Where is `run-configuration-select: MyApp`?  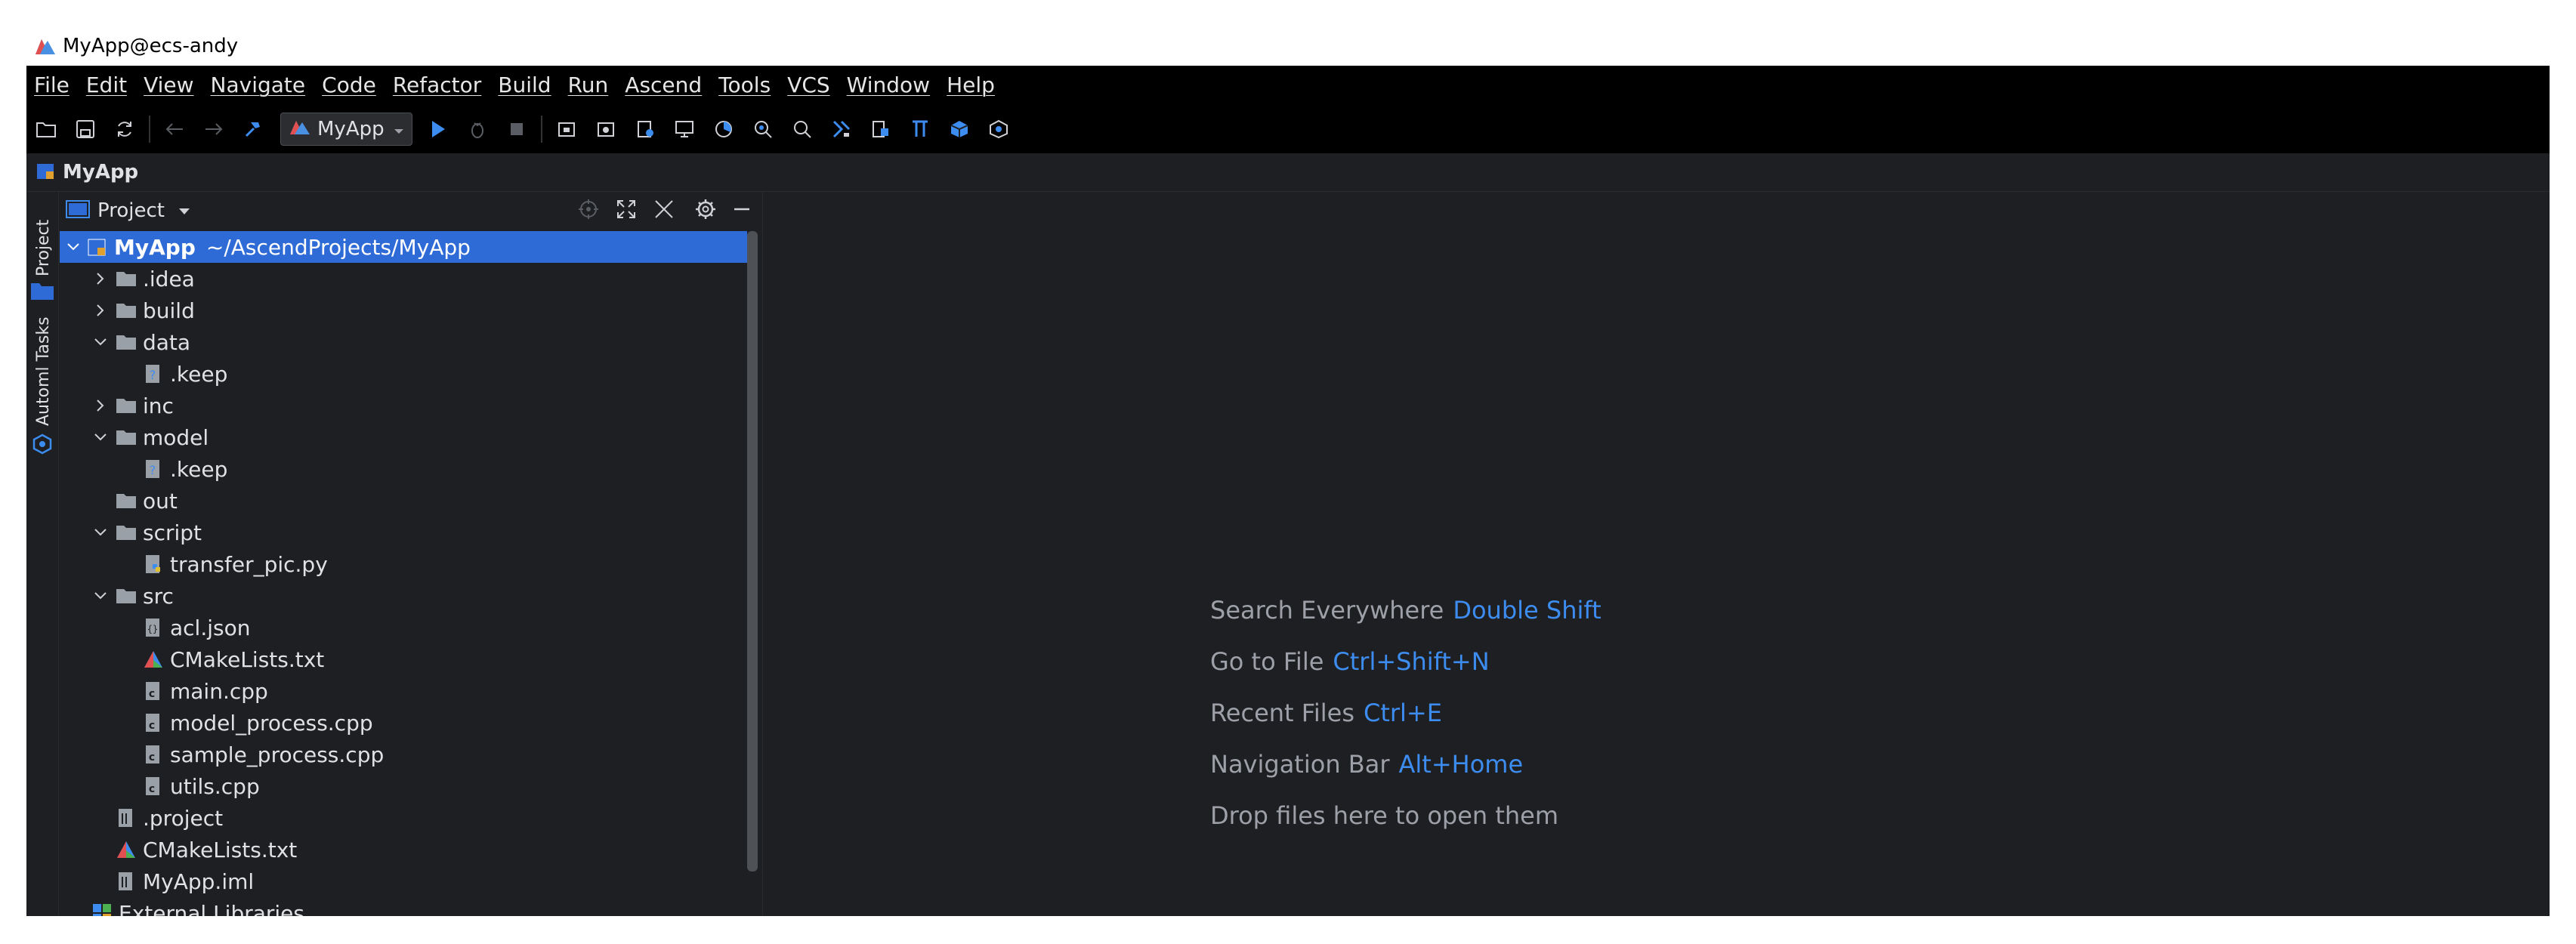
run-configuration-select: MyApp is located at coordinates (346, 129).